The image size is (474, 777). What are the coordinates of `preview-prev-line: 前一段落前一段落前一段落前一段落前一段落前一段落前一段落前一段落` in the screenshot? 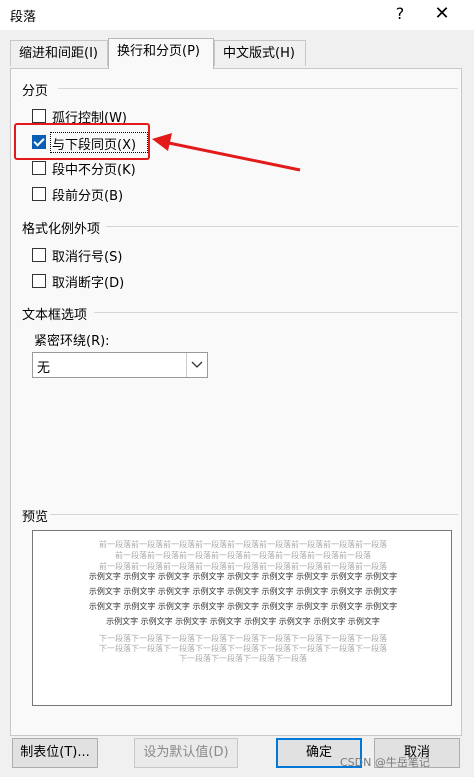 It's located at (243, 555).